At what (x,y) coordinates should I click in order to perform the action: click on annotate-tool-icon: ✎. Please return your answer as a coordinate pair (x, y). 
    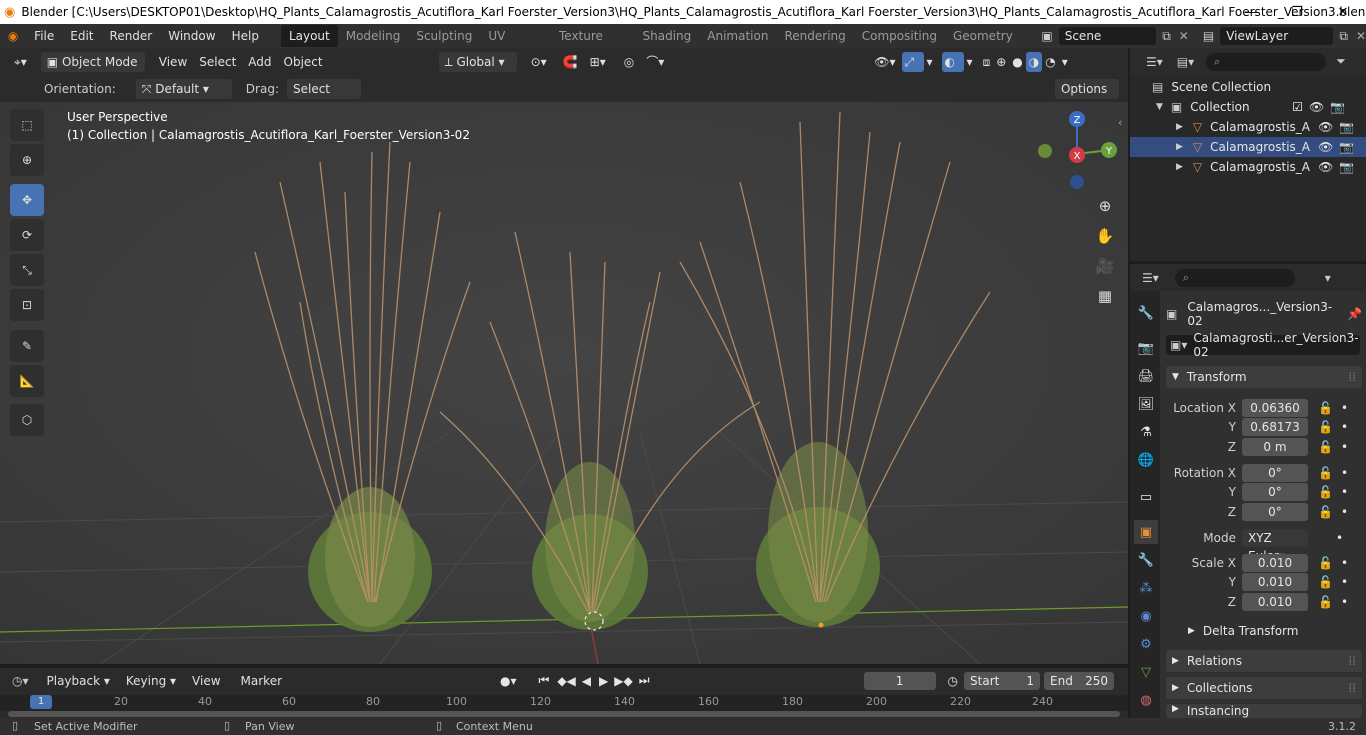
    Looking at the image, I should click on (27, 346).